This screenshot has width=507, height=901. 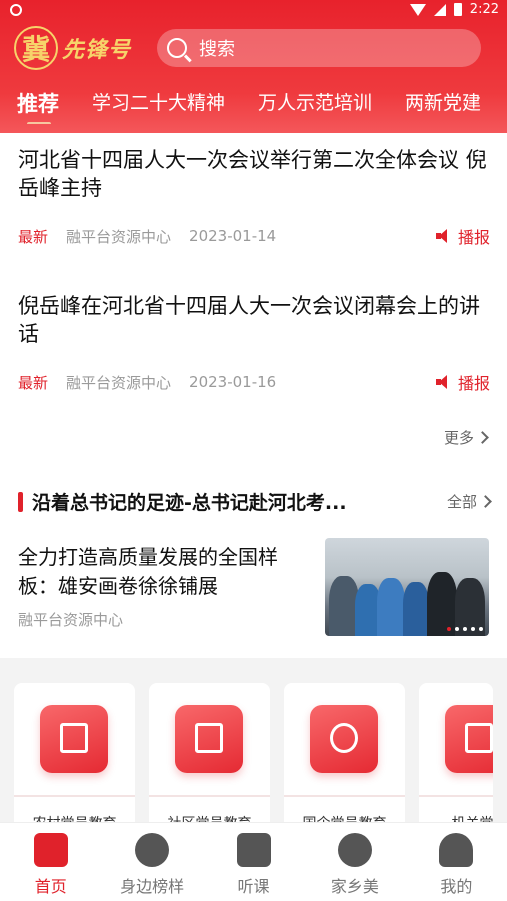 I want to click on card-rural-party: 农村党员教育, so click(x=74, y=758).